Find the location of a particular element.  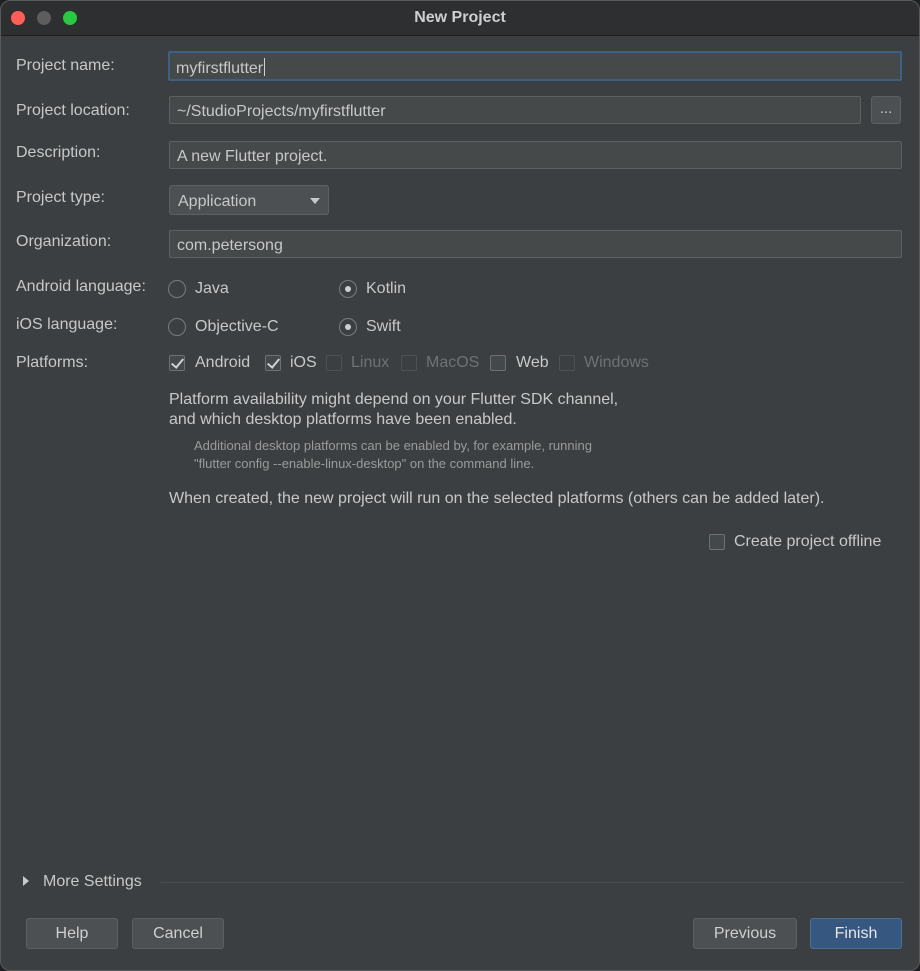

cancel-button: Cancel is located at coordinates (178, 933).